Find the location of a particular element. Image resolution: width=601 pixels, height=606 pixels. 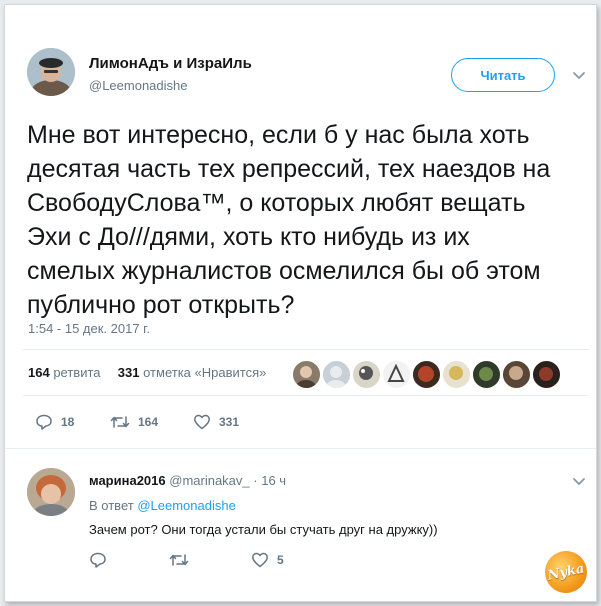

watermark-logo: Nyka is located at coordinates (566, 572).